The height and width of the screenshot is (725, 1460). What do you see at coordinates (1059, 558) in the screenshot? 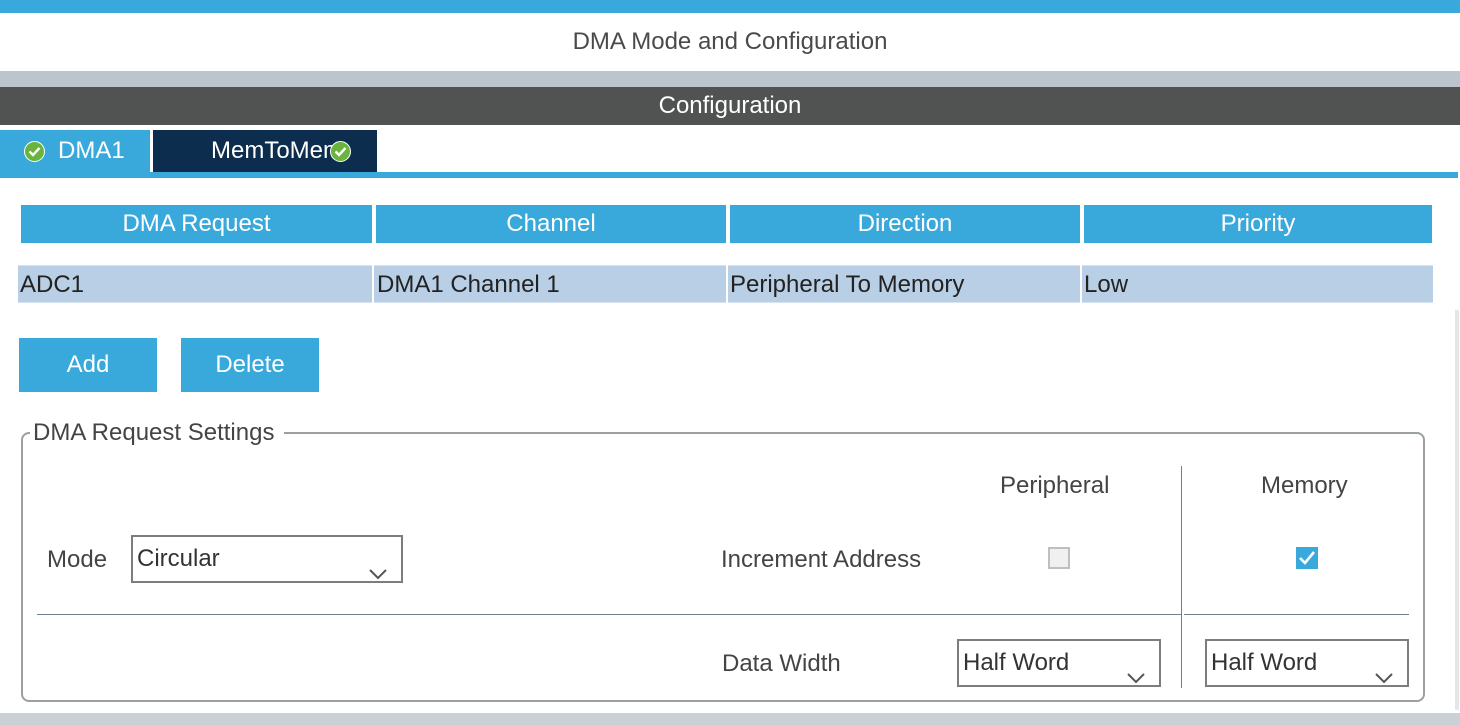
I see `peripheral-increment-checkbox` at bounding box center [1059, 558].